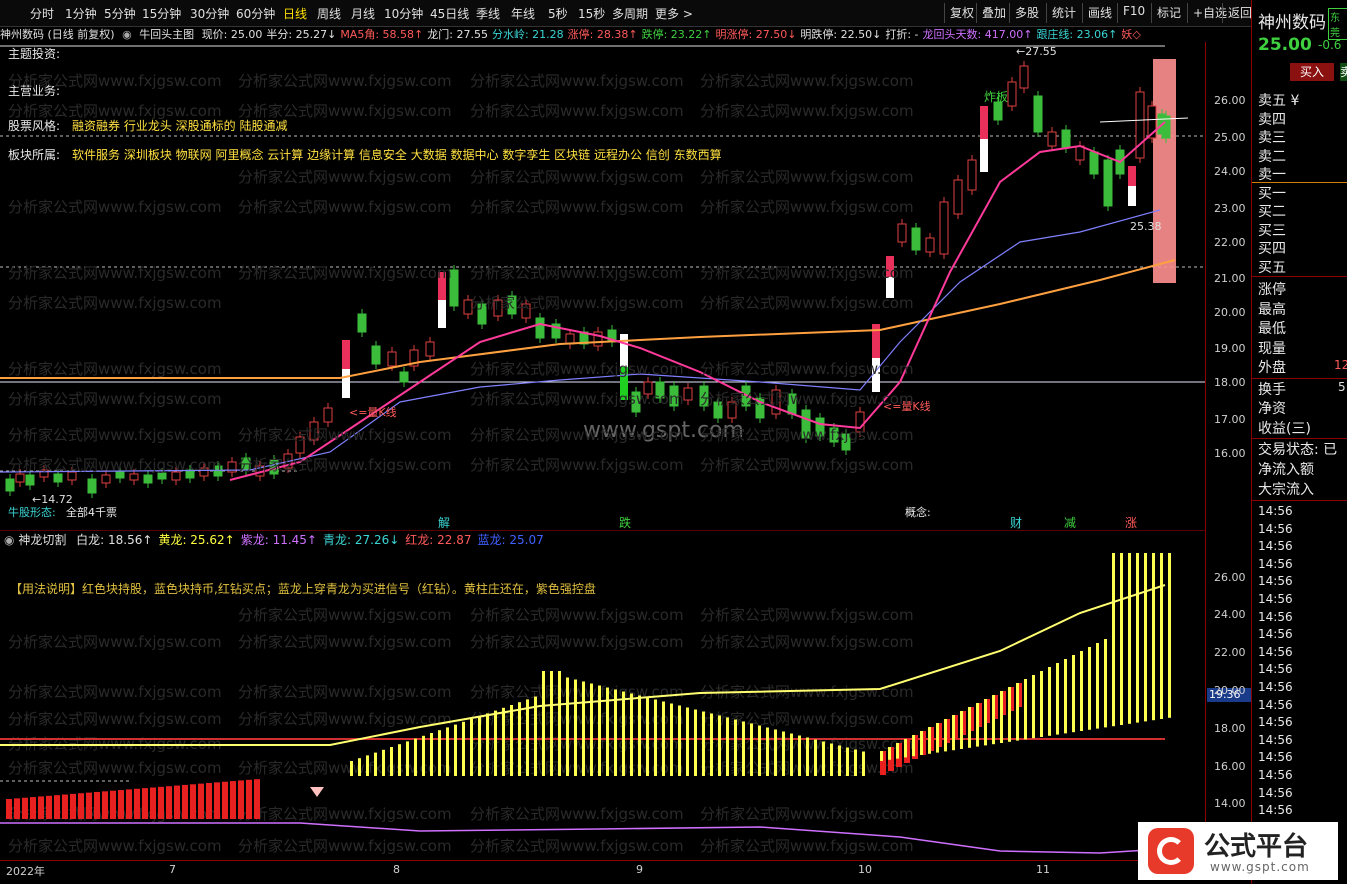 The height and width of the screenshot is (884, 1347). What do you see at coordinates (438, 540) in the screenshot?
I see `dragon-value: 红龙: 22.87` at bounding box center [438, 540].